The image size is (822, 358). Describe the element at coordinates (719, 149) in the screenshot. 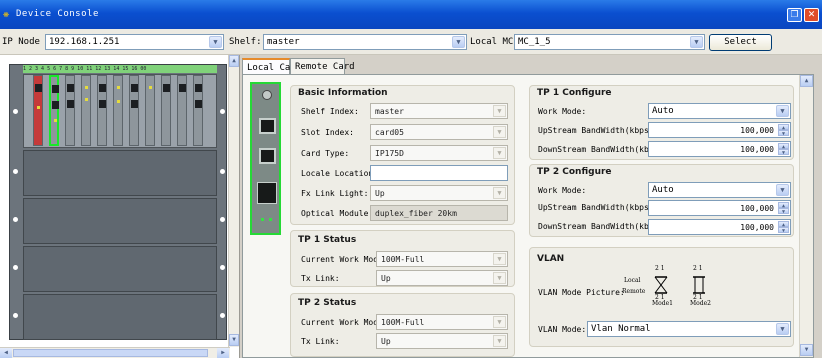

I see `tp1-downstream-input: 100,000 ▲ ▼` at that location.